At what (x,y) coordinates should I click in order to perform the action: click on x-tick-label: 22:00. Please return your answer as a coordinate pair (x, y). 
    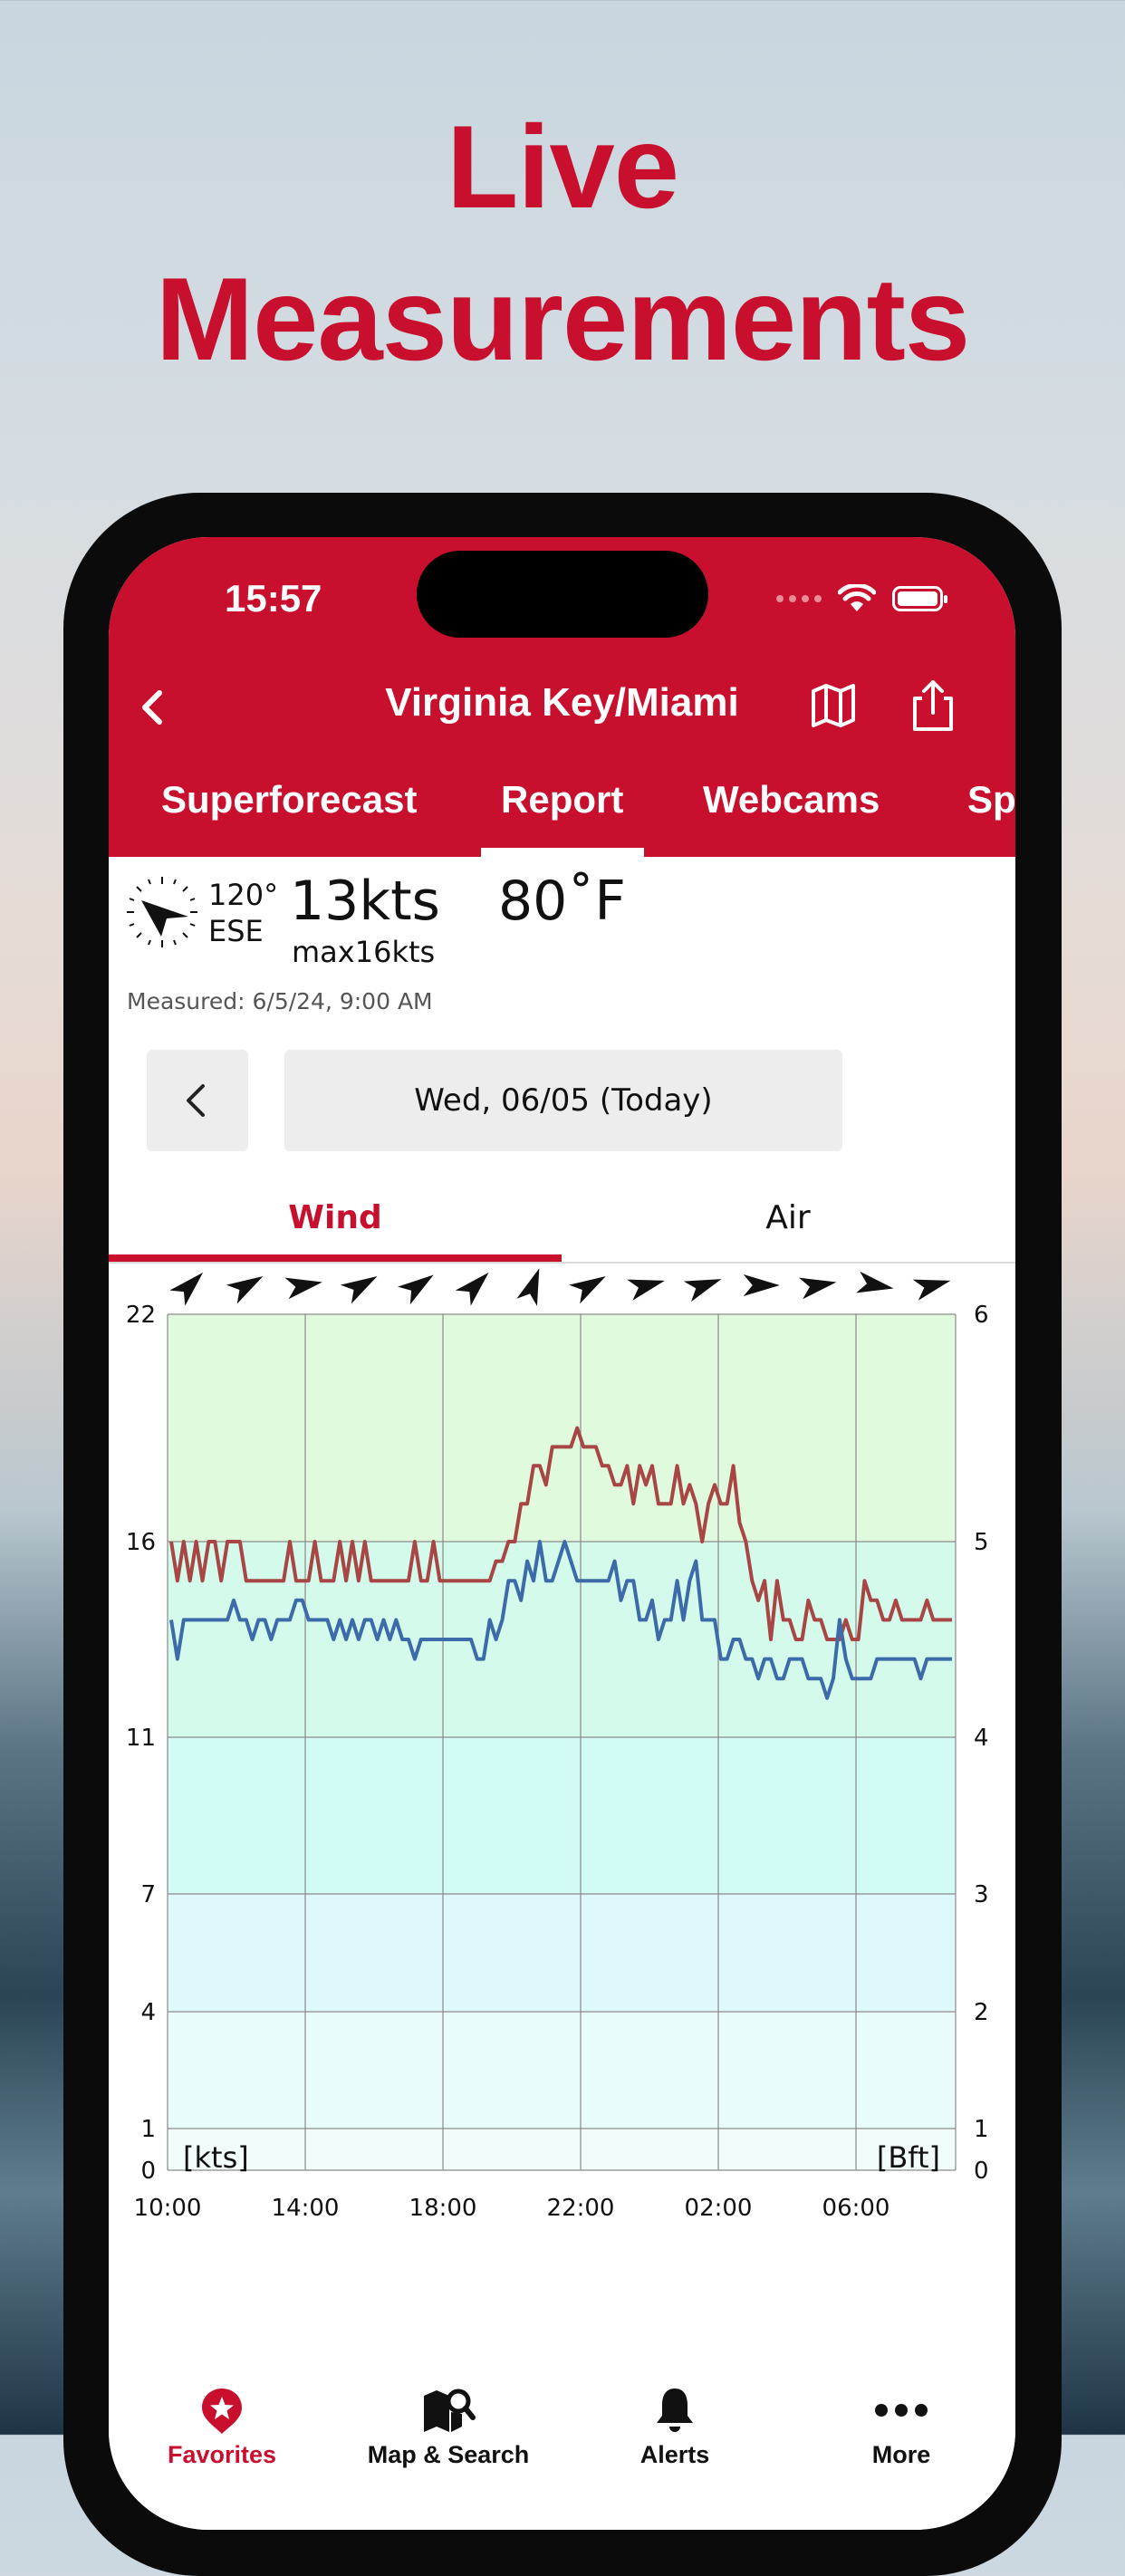
    Looking at the image, I should click on (581, 2208).